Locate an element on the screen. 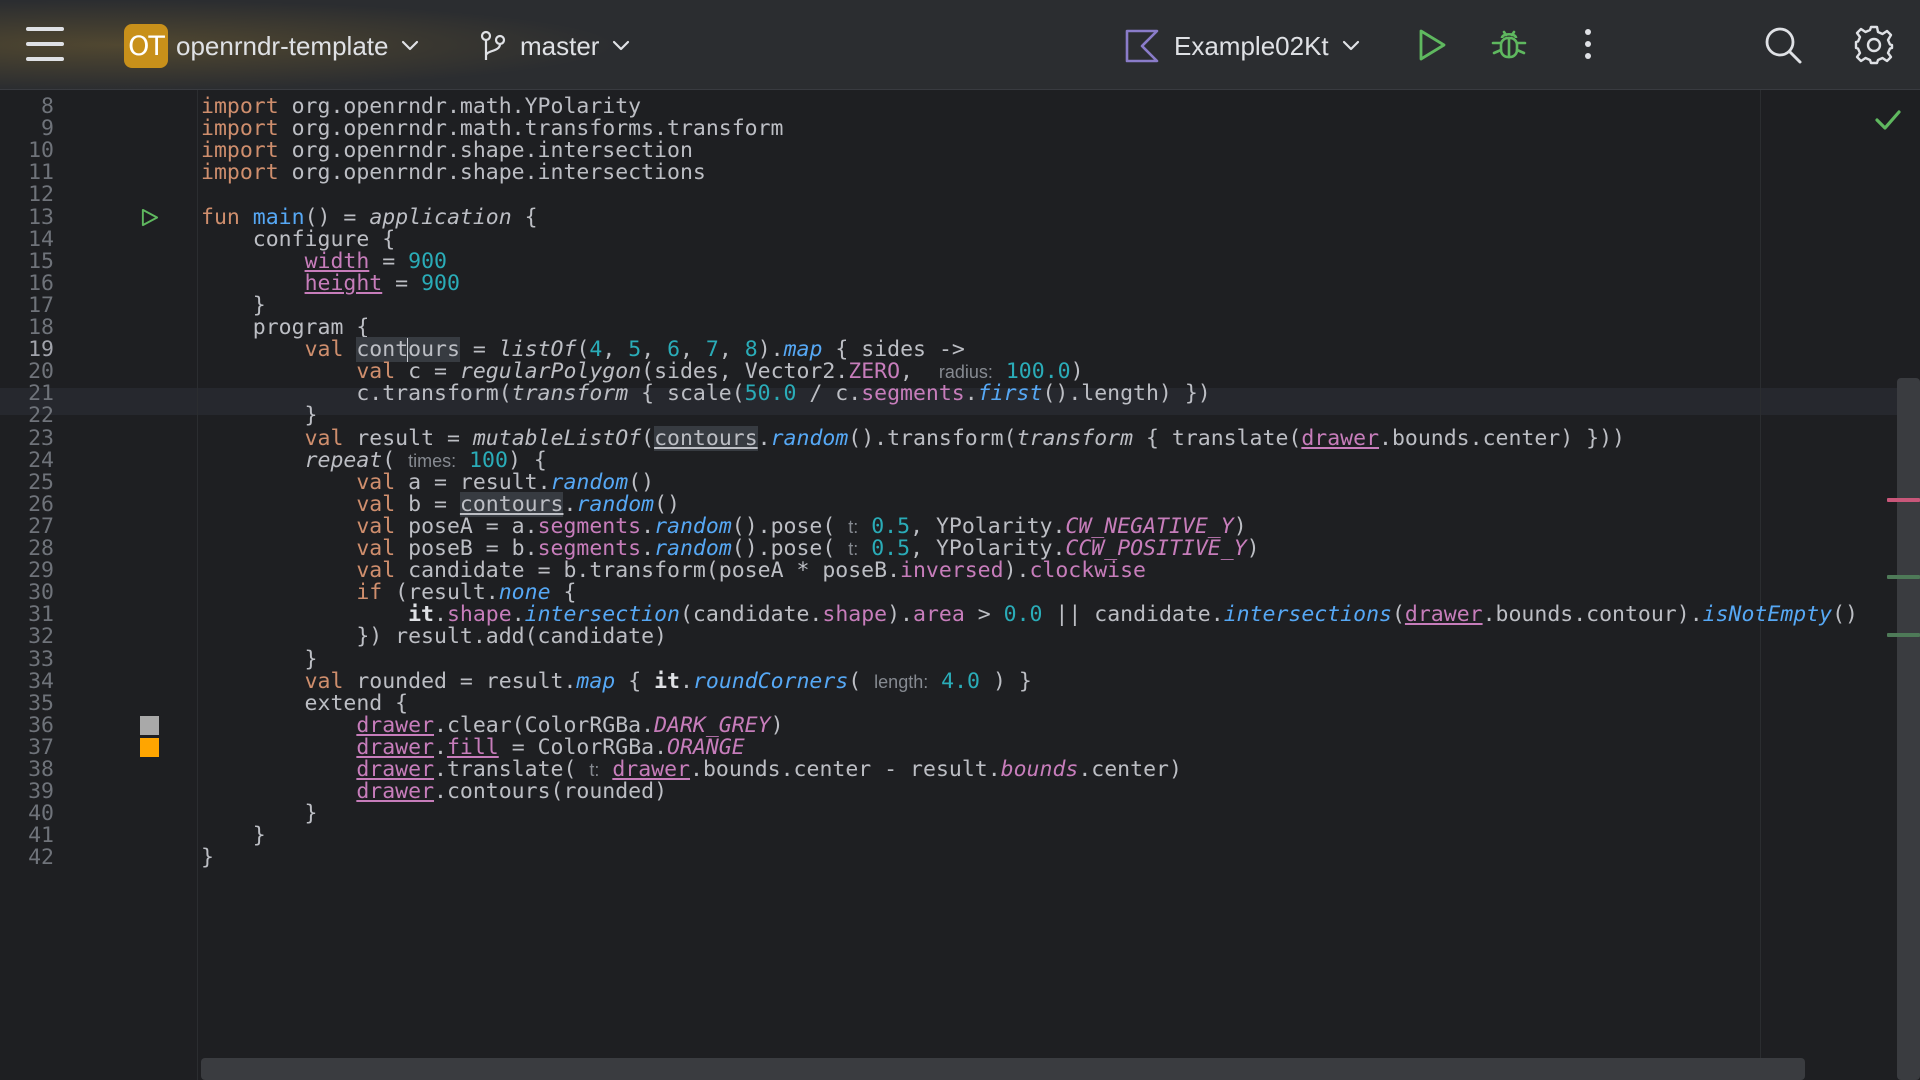  project-name: openrndr-template is located at coordinates (282, 45).